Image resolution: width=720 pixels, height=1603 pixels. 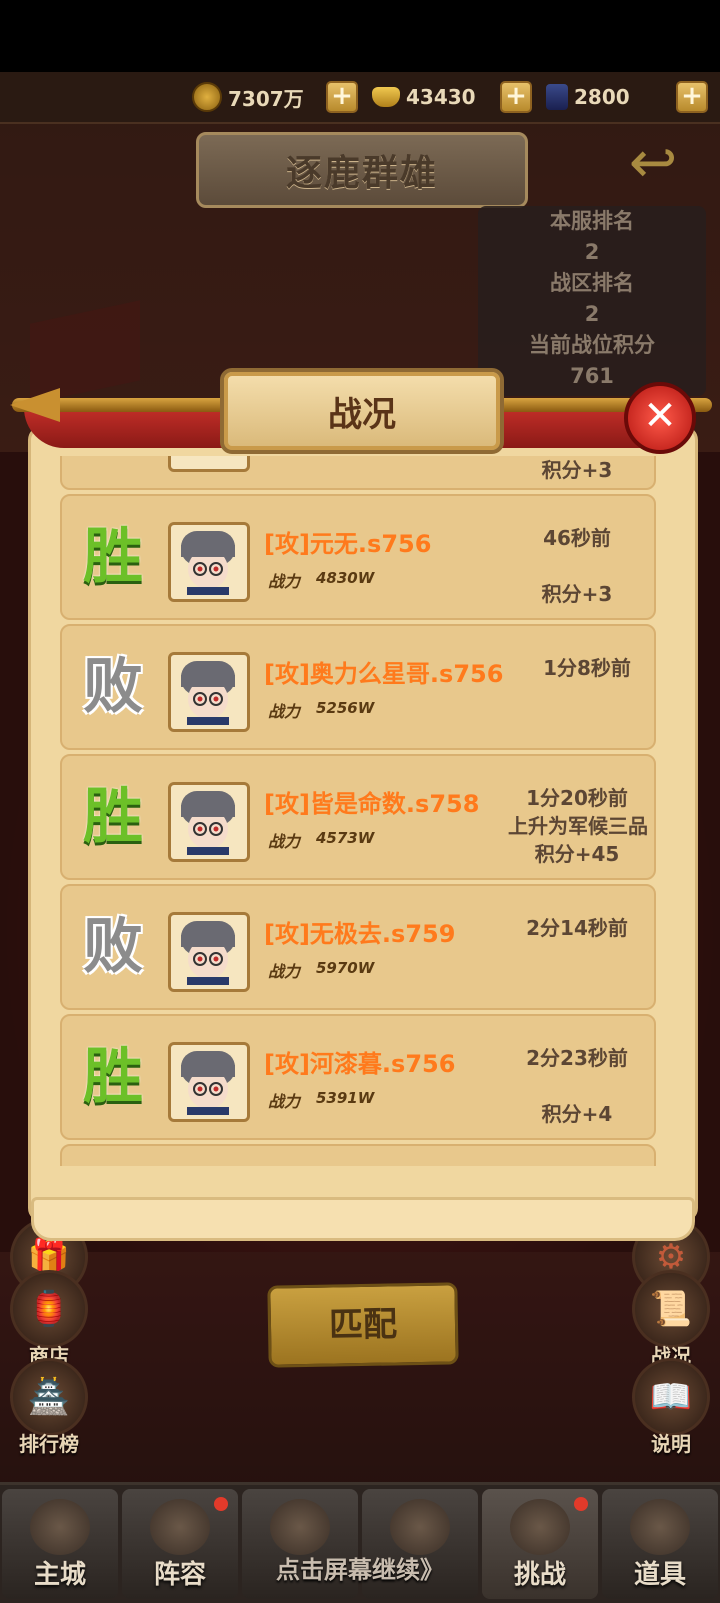 What do you see at coordinates (592, 314) in the screenshot?
I see `zone-rank-value: 2` at bounding box center [592, 314].